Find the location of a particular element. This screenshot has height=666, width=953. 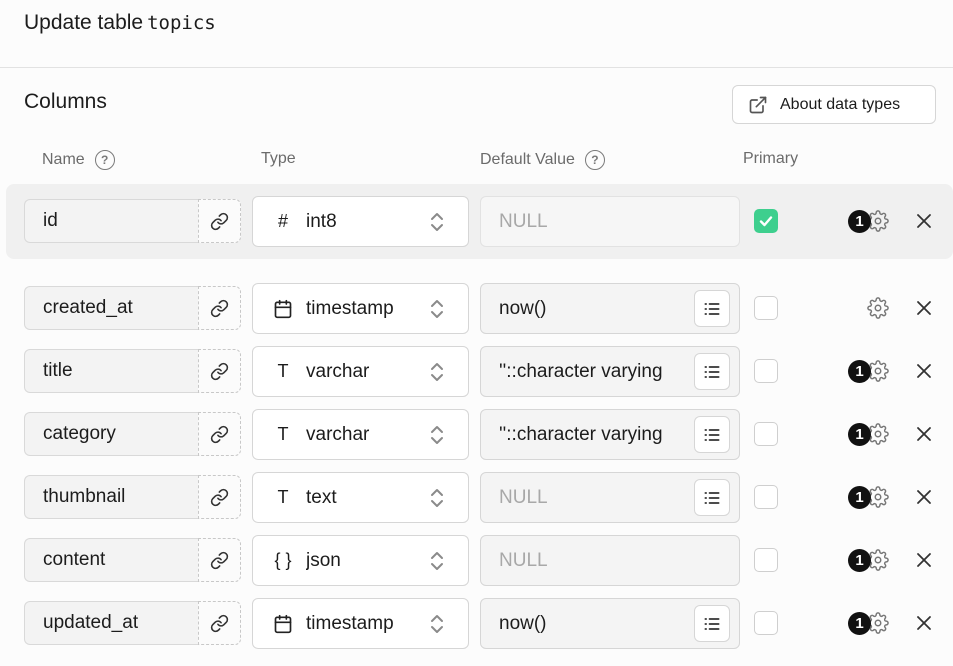

column-name-value: id is located at coordinates (50, 220).